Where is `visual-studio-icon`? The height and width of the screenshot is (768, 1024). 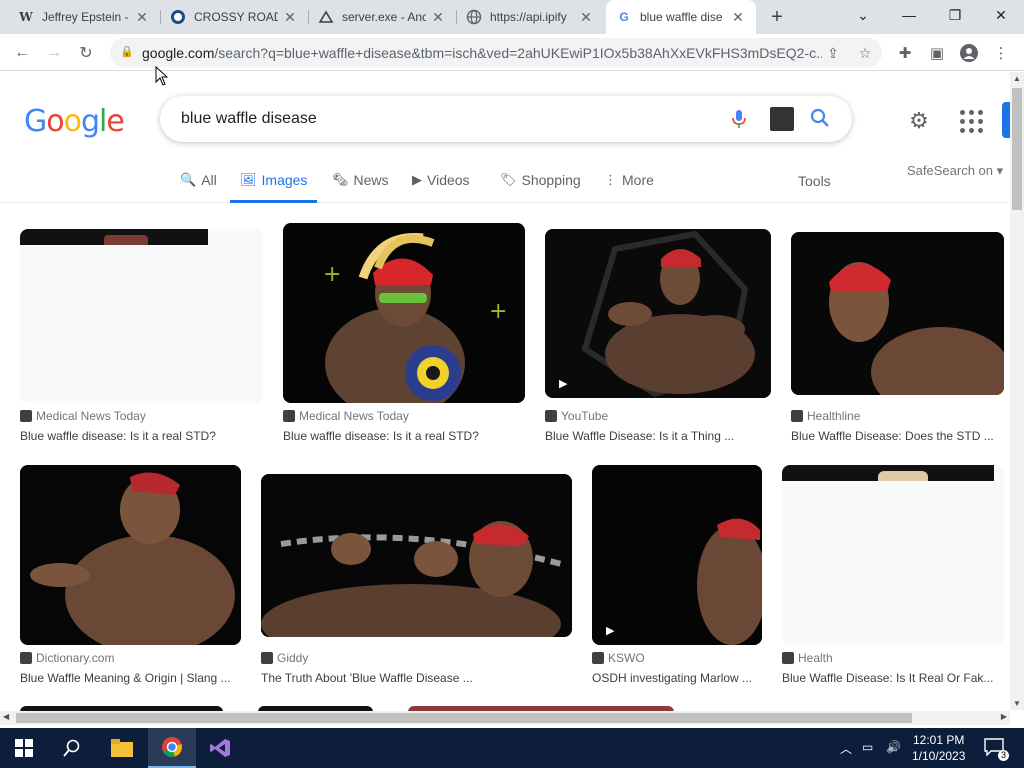
visual-studio-icon is located at coordinates (220, 748).